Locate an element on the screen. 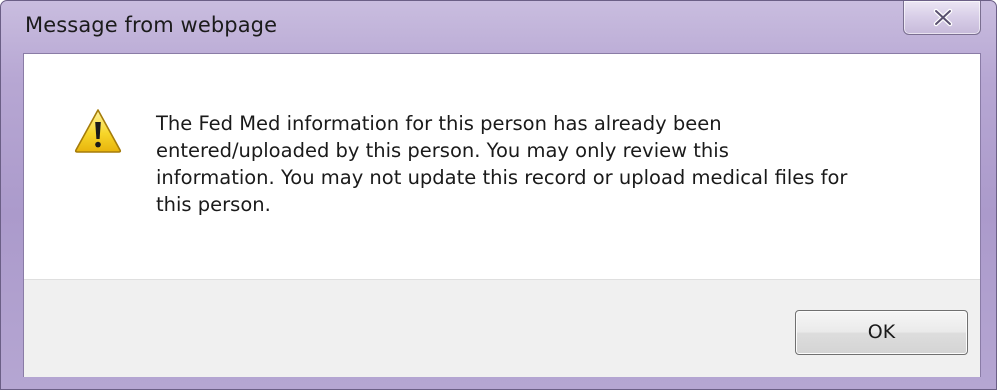 This screenshot has height=390, width=997. window-title: Message from webpage is located at coordinates (151, 25).